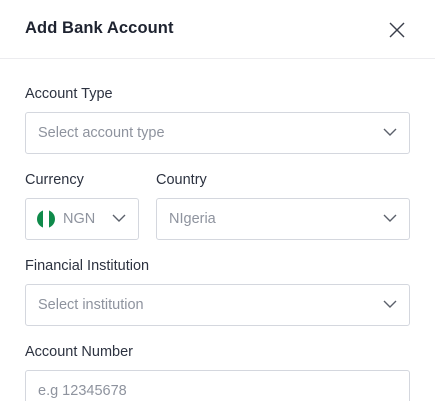 Image resolution: width=435 pixels, height=401 pixels. I want to click on country-select: NIgeria, so click(283, 219).